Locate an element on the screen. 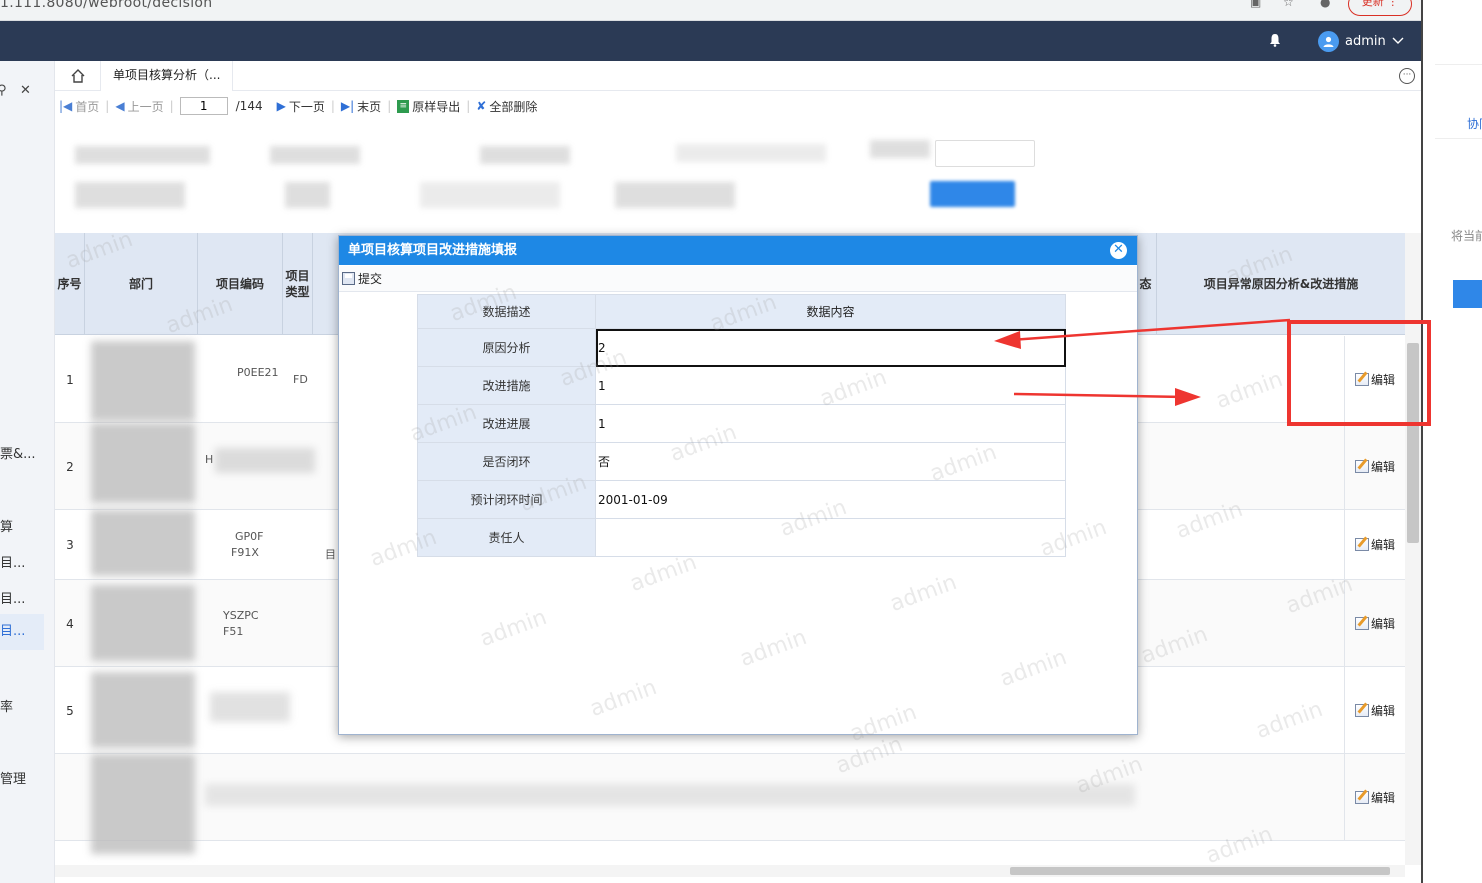  first-page-label: 首页 is located at coordinates (87, 106).